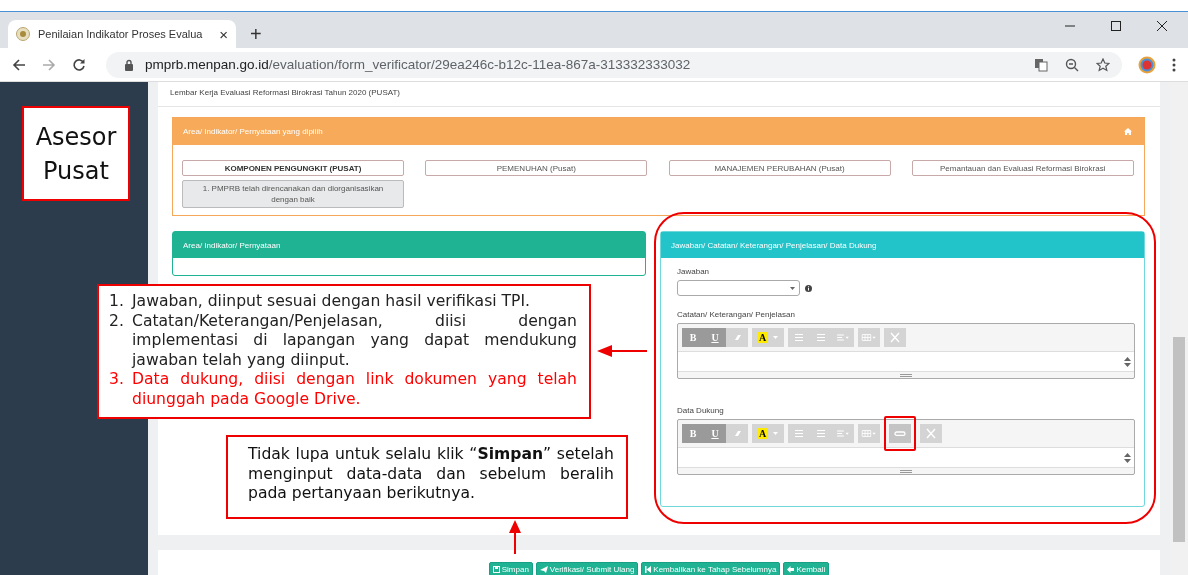 The height and width of the screenshot is (575, 1188). What do you see at coordinates (774, 245) in the screenshot?
I see `panel-title: Jawaban/ Catatan/ Keterangan/ Penjelasan/ Data Dukung` at bounding box center [774, 245].